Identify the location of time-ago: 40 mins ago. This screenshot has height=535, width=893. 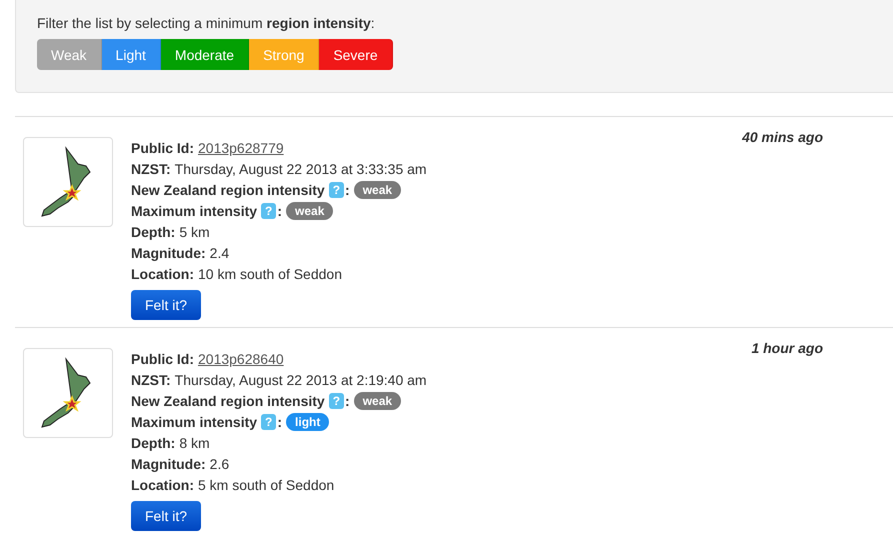
(782, 137).